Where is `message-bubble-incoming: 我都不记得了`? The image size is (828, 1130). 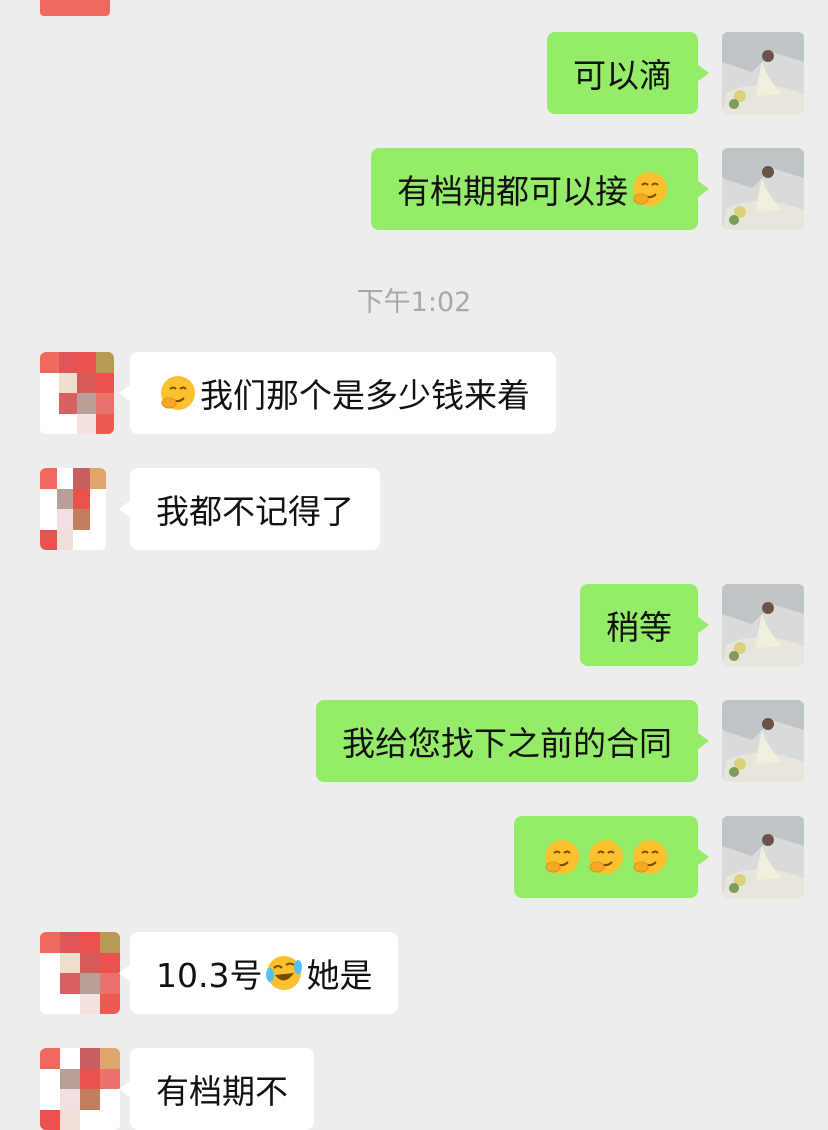 message-bubble-incoming: 我都不记得了 is located at coordinates (249, 509).